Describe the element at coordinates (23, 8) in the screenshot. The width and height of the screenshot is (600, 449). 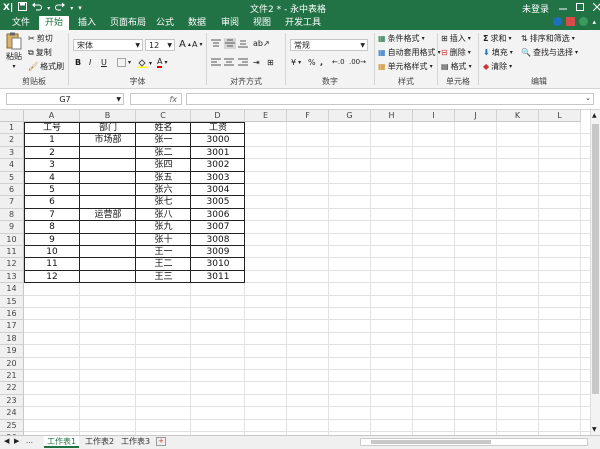
I see `save-icon` at that location.